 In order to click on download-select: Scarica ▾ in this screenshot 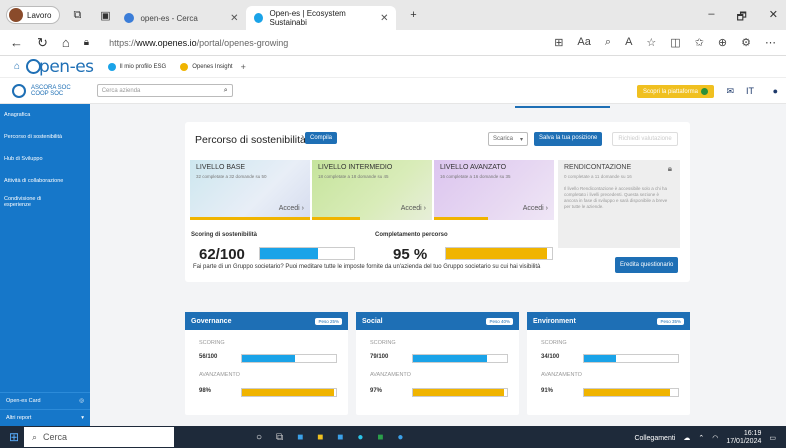, I will do `click(508, 139)`.